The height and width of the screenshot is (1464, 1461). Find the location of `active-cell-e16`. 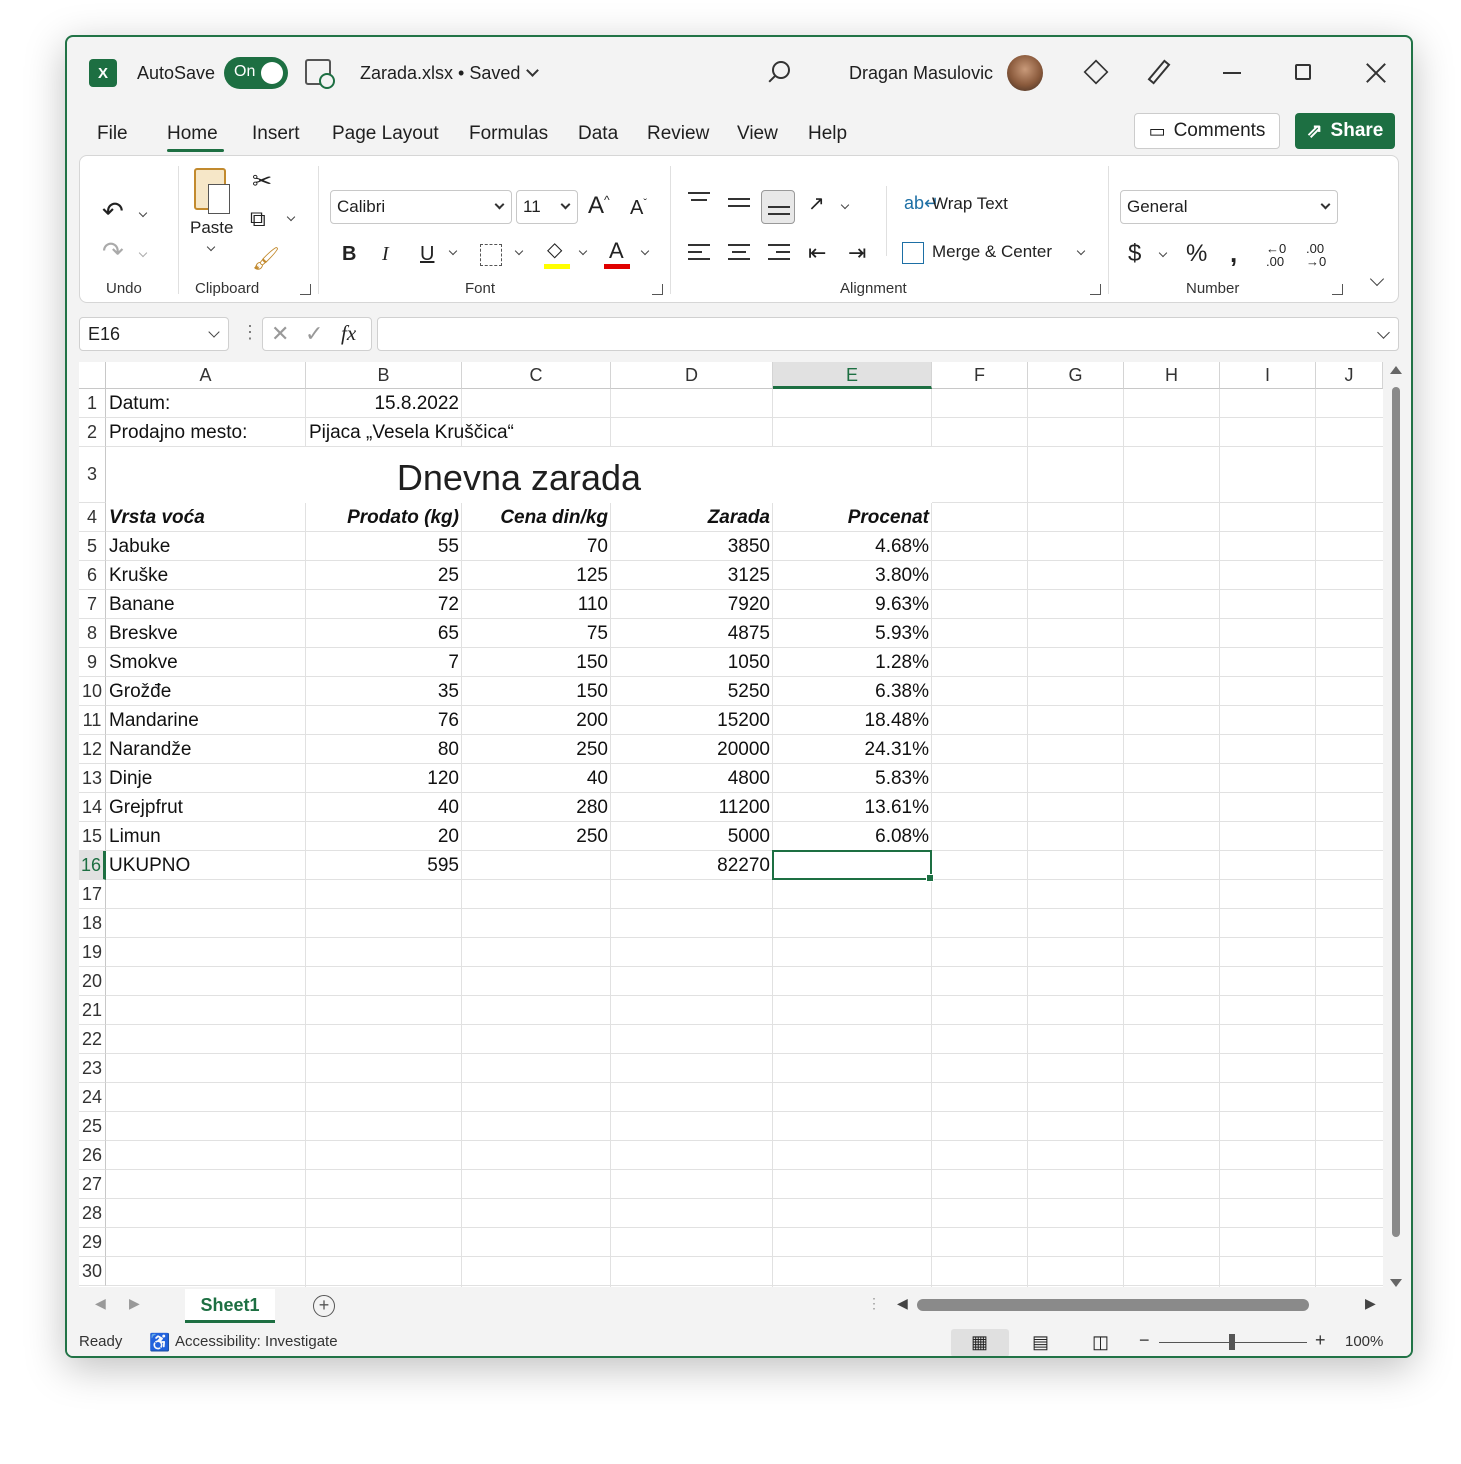

active-cell-e16 is located at coordinates (853, 866).